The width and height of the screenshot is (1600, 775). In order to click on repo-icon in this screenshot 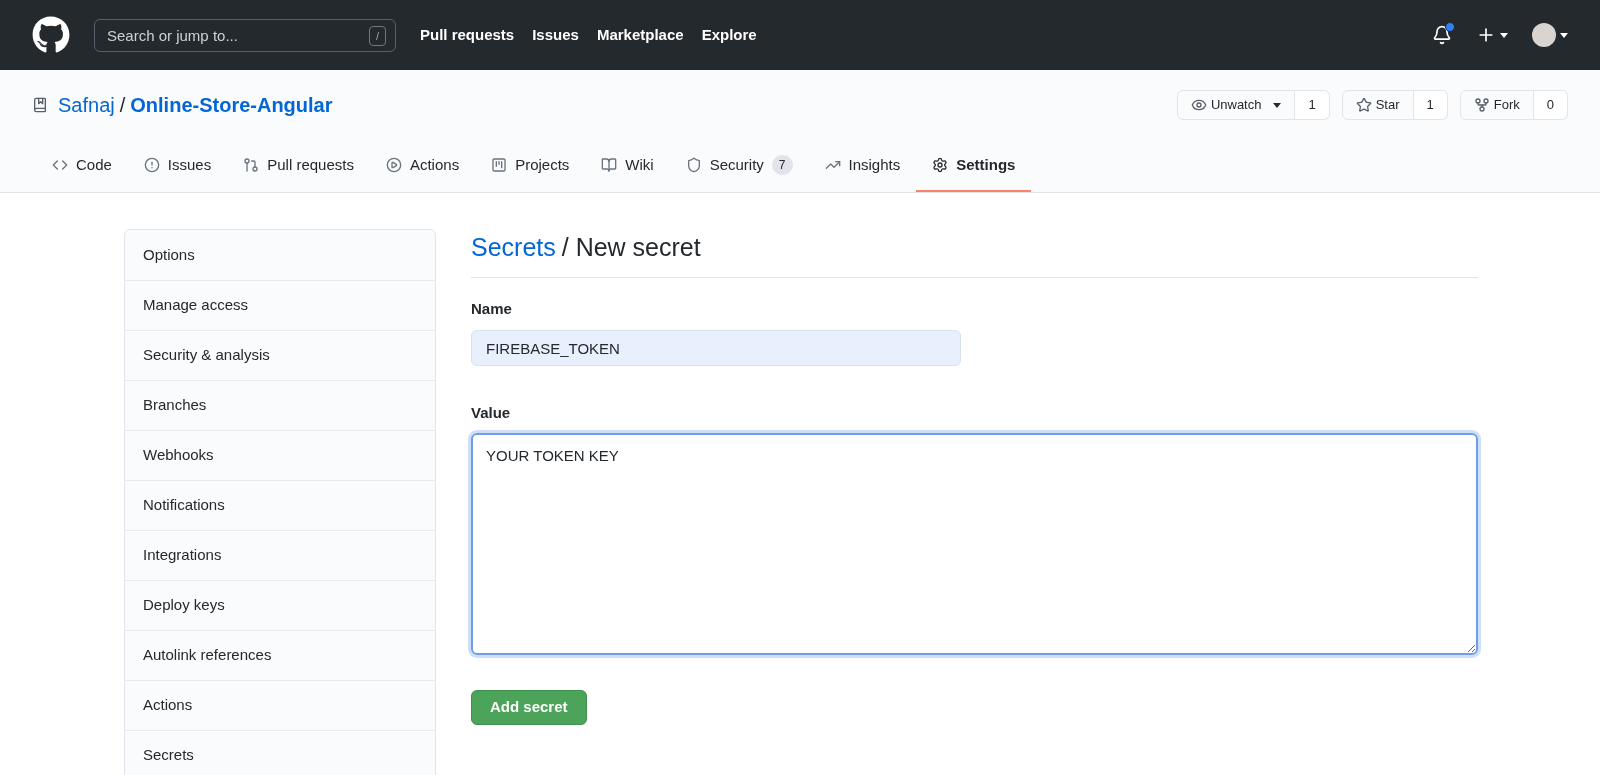, I will do `click(40, 105)`.